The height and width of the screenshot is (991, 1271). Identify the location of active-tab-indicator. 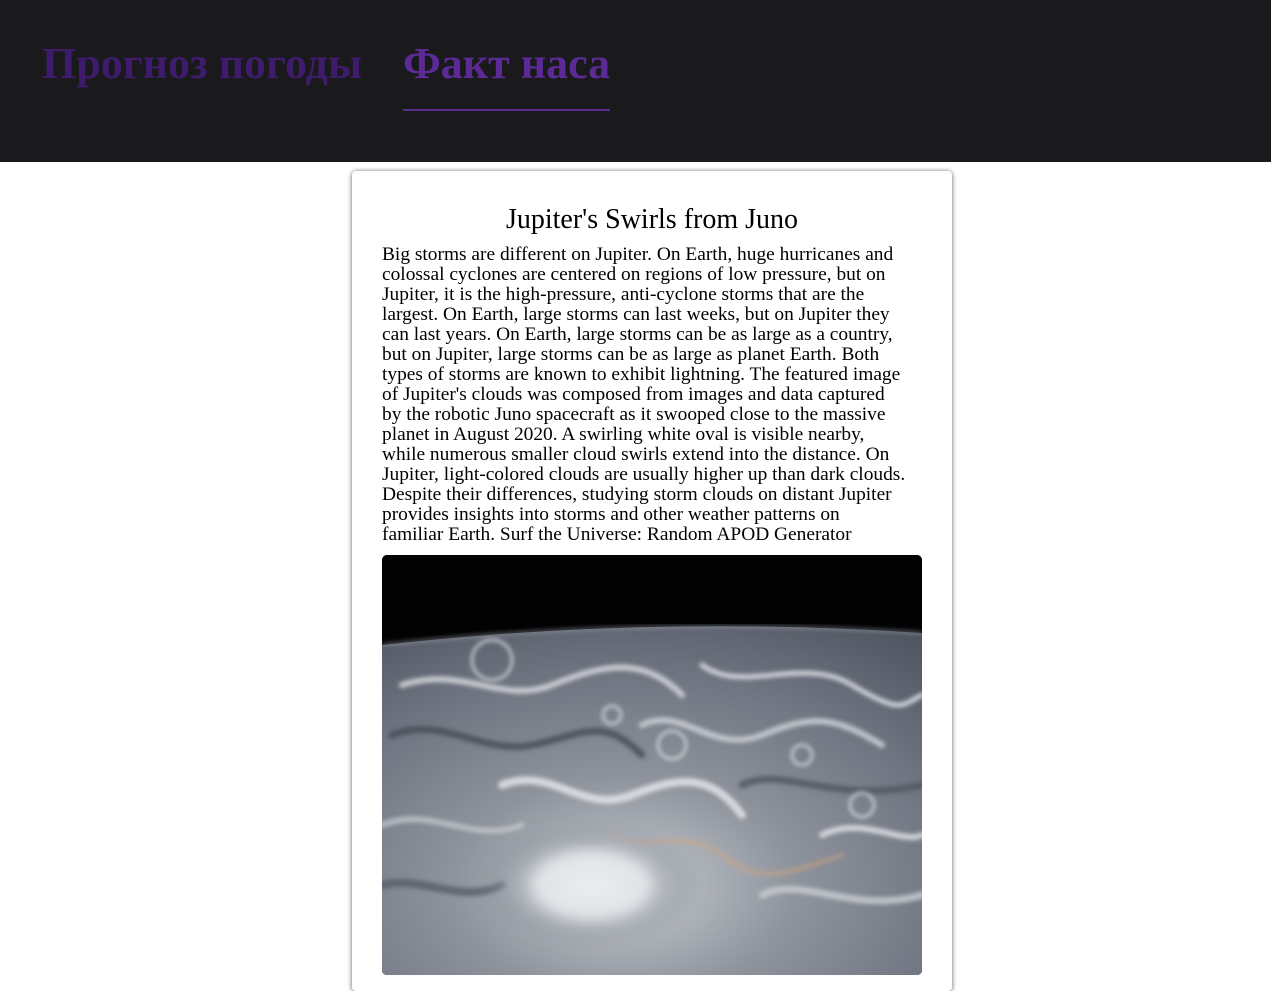
(506, 110).